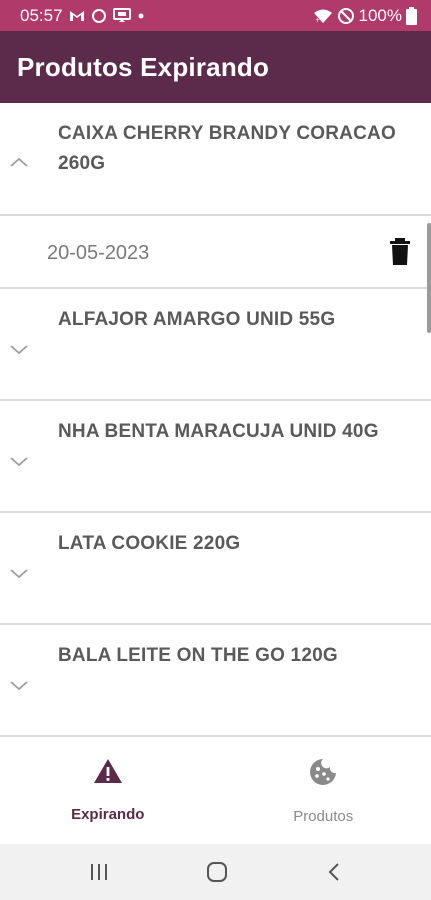 This screenshot has height=900, width=431. Describe the element at coordinates (121, 15) in the screenshot. I see `cast-icon` at that location.